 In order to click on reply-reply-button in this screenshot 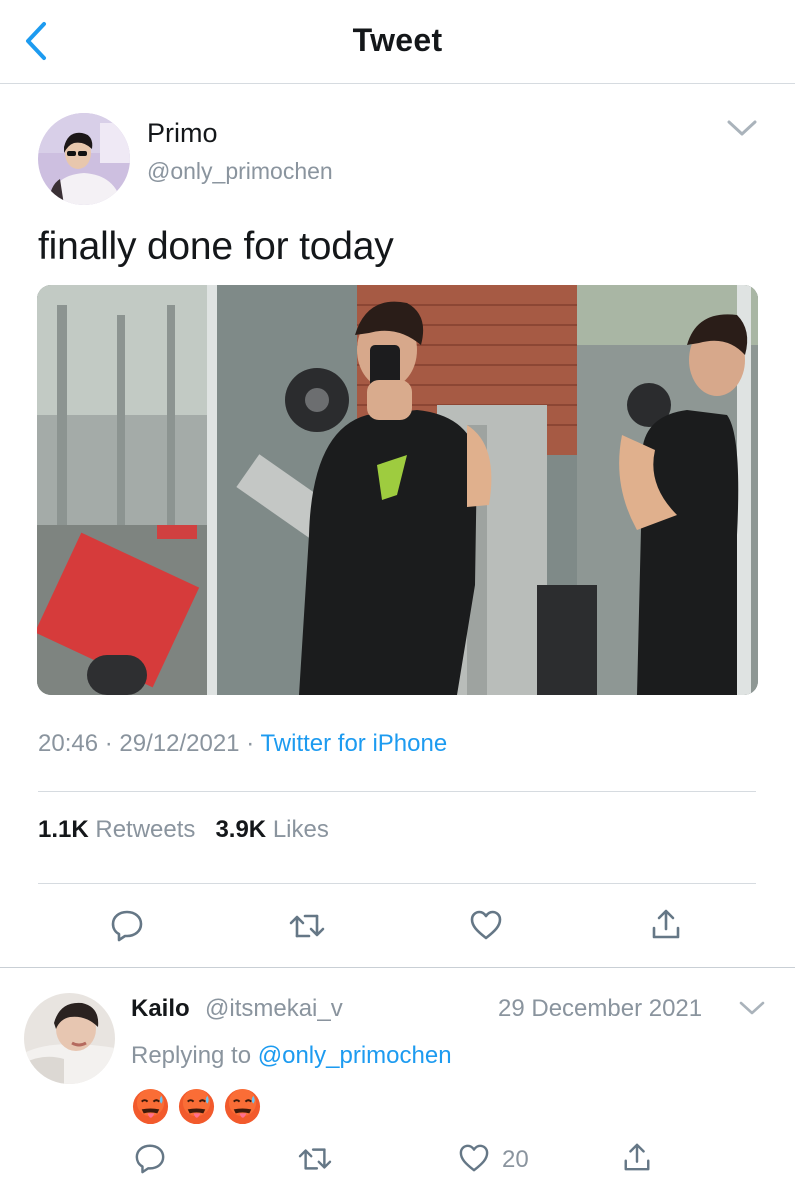, I will do `click(150, 1158)`.